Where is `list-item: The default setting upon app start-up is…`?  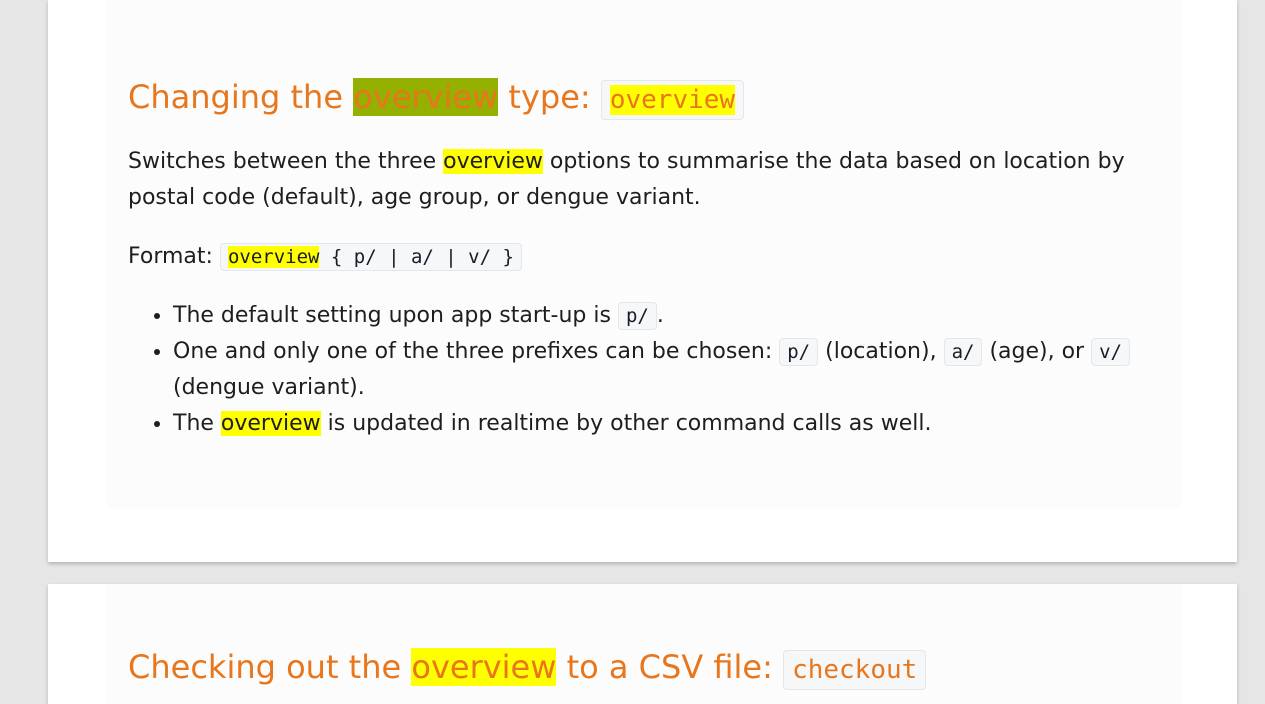
list-item: The default setting upon app start-up is… is located at coordinates (693, 316).